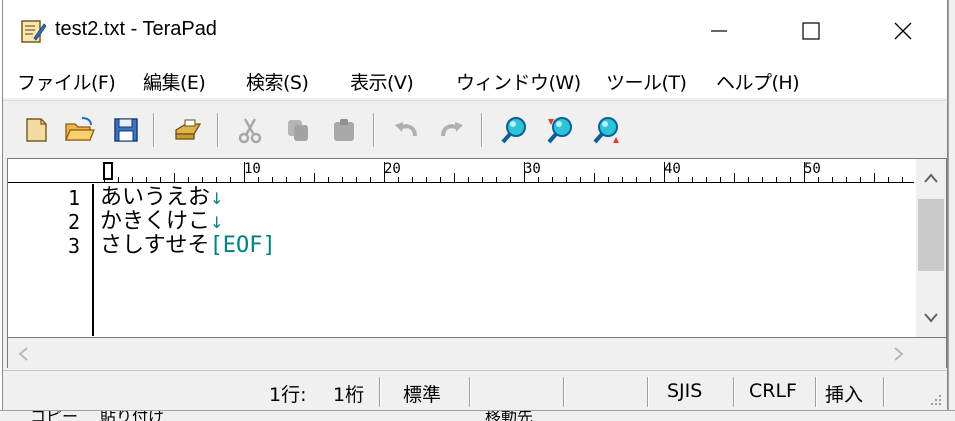 The image size is (955, 421). Describe the element at coordinates (252, 169) in the screenshot. I see `ruler-label: 10` at that location.